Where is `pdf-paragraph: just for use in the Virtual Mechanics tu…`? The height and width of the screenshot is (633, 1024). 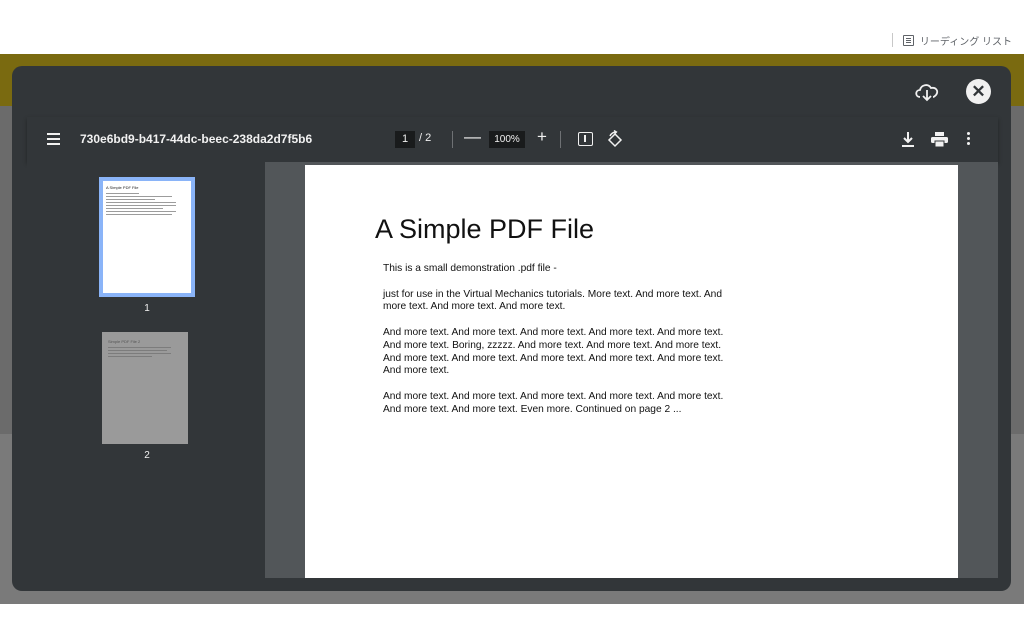
pdf-paragraph: just for use in the Virtual Mechanics tu… is located at coordinates (552, 300).